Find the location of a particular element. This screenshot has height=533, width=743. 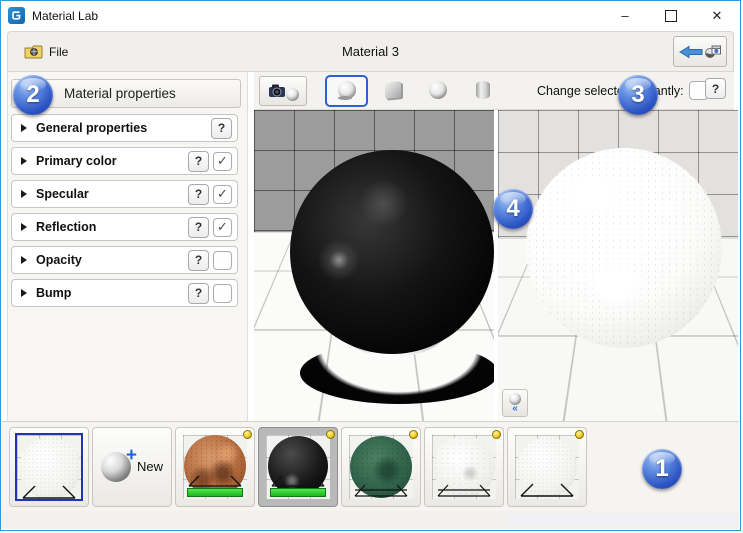

material-sphere-shaded is located at coordinates (392, 252).